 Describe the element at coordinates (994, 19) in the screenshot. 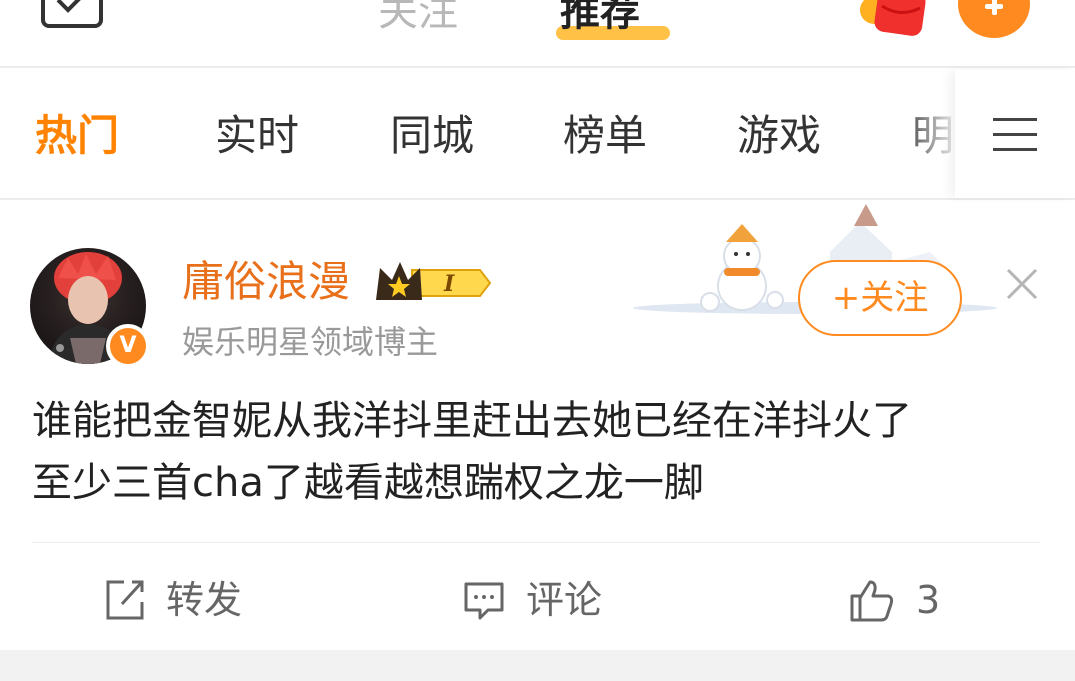

I see `add-icon` at that location.